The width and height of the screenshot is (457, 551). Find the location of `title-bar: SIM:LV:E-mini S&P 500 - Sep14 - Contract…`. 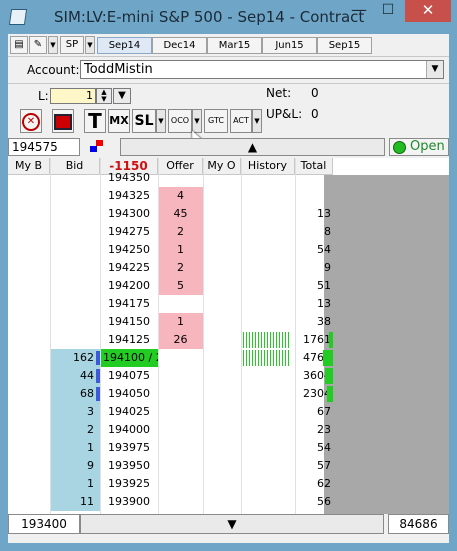

title-bar: SIM:LV:E-mini S&P 500 - Sep14 - Contract… is located at coordinates (228, 17).